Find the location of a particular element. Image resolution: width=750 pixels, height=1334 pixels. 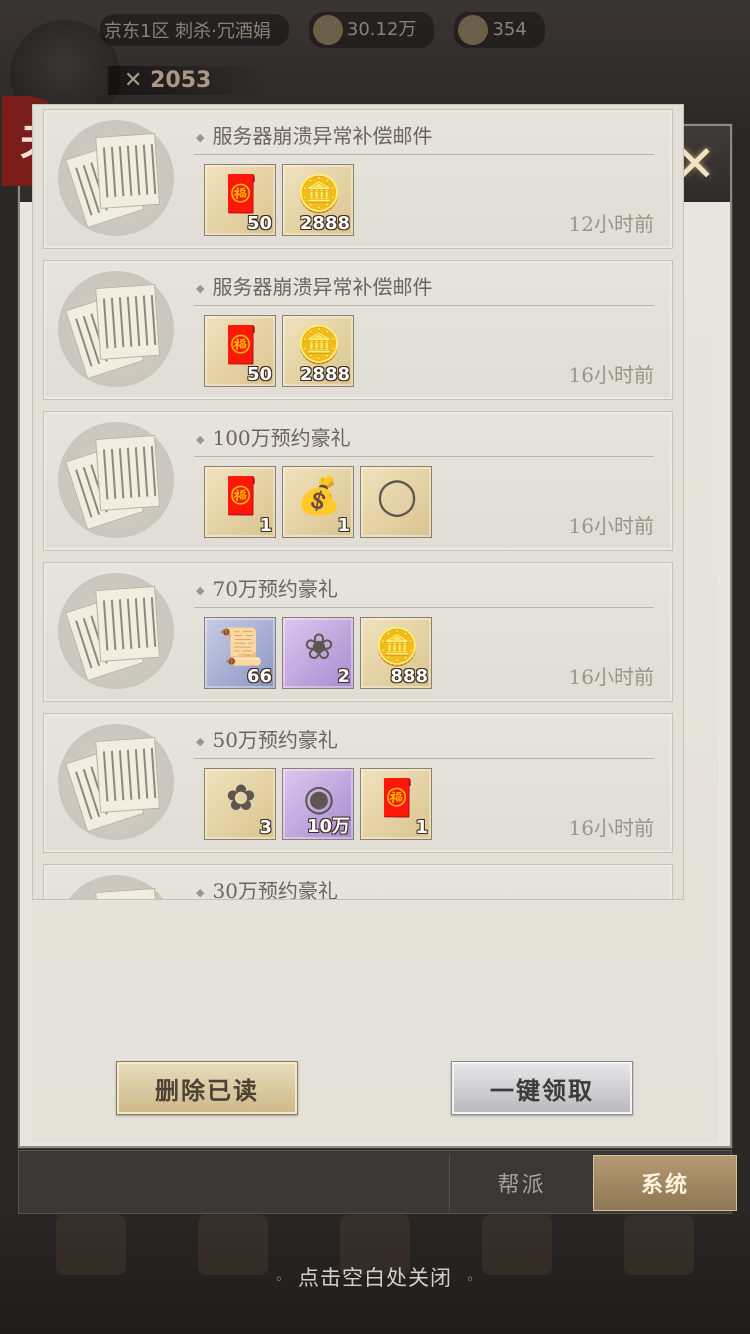

mail-item: 服务器崩溃异常补偿邮件 🧧50🪙2888 16小时前 is located at coordinates (358, 330).